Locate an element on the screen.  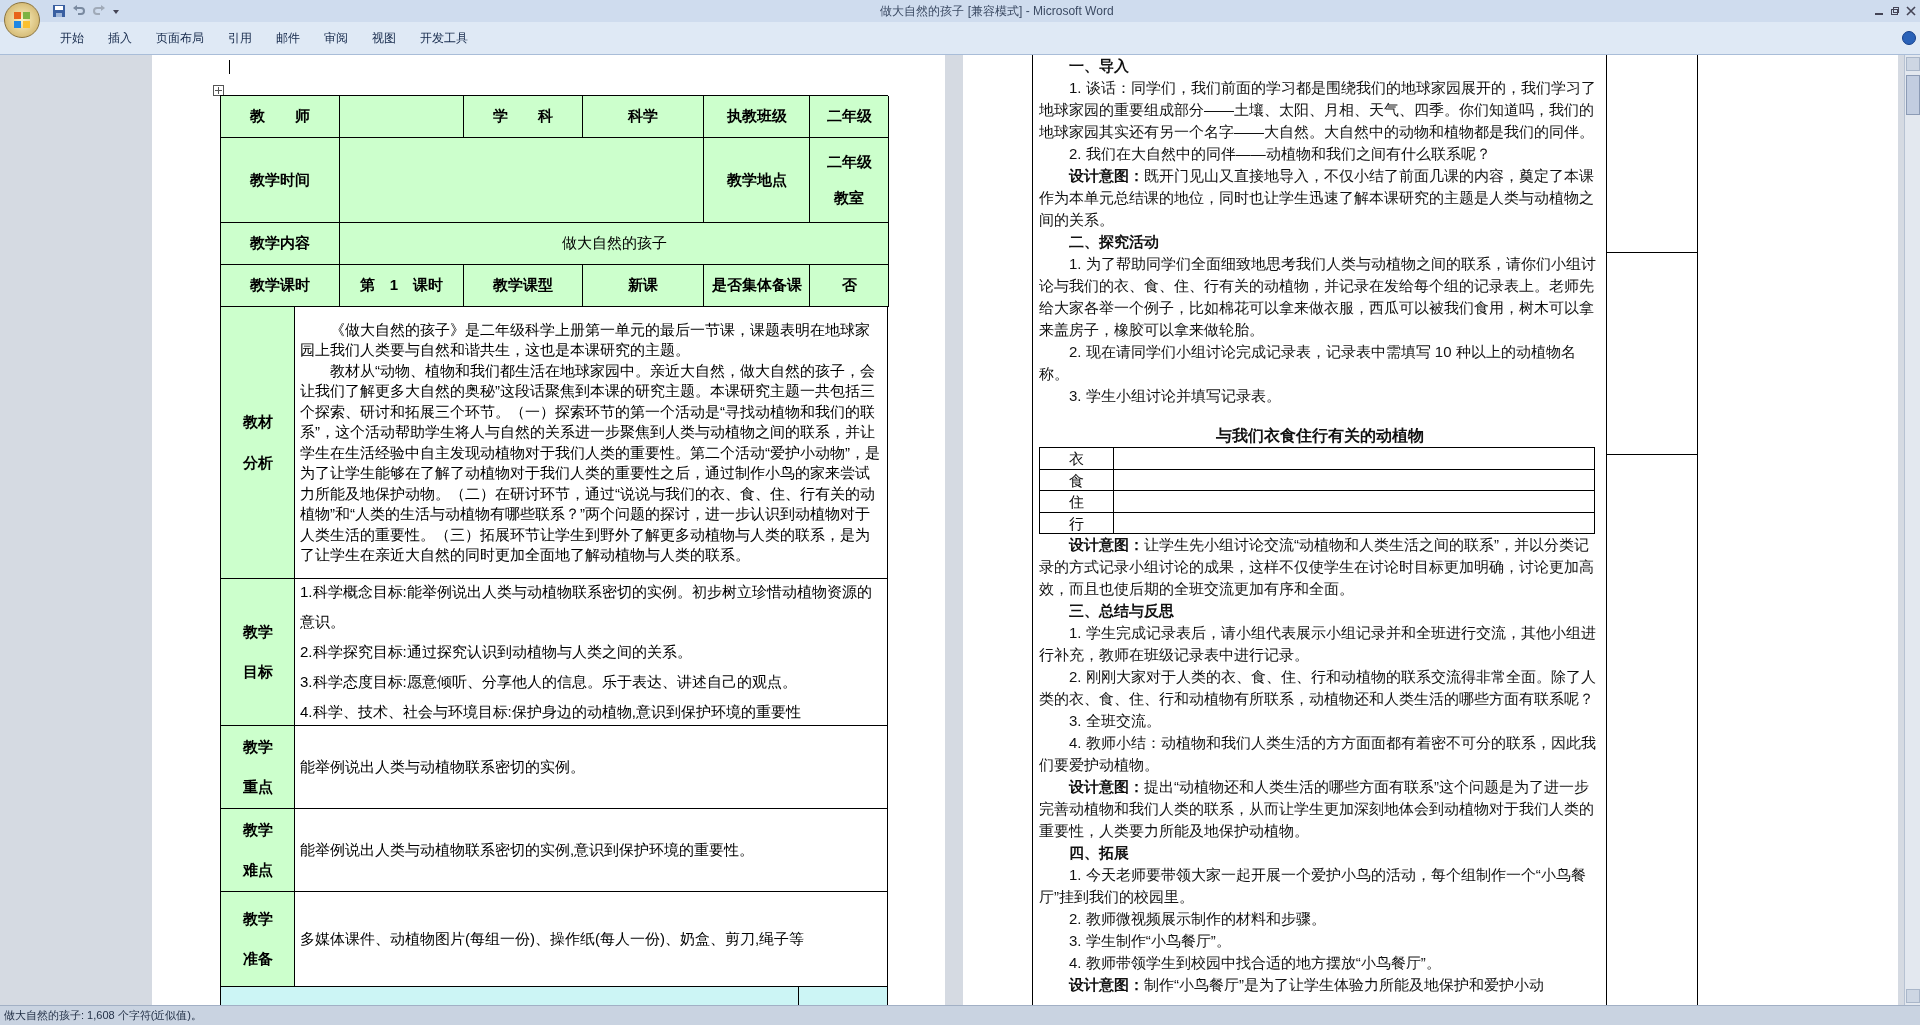
customize-caret-icon is located at coordinates (116, 11).